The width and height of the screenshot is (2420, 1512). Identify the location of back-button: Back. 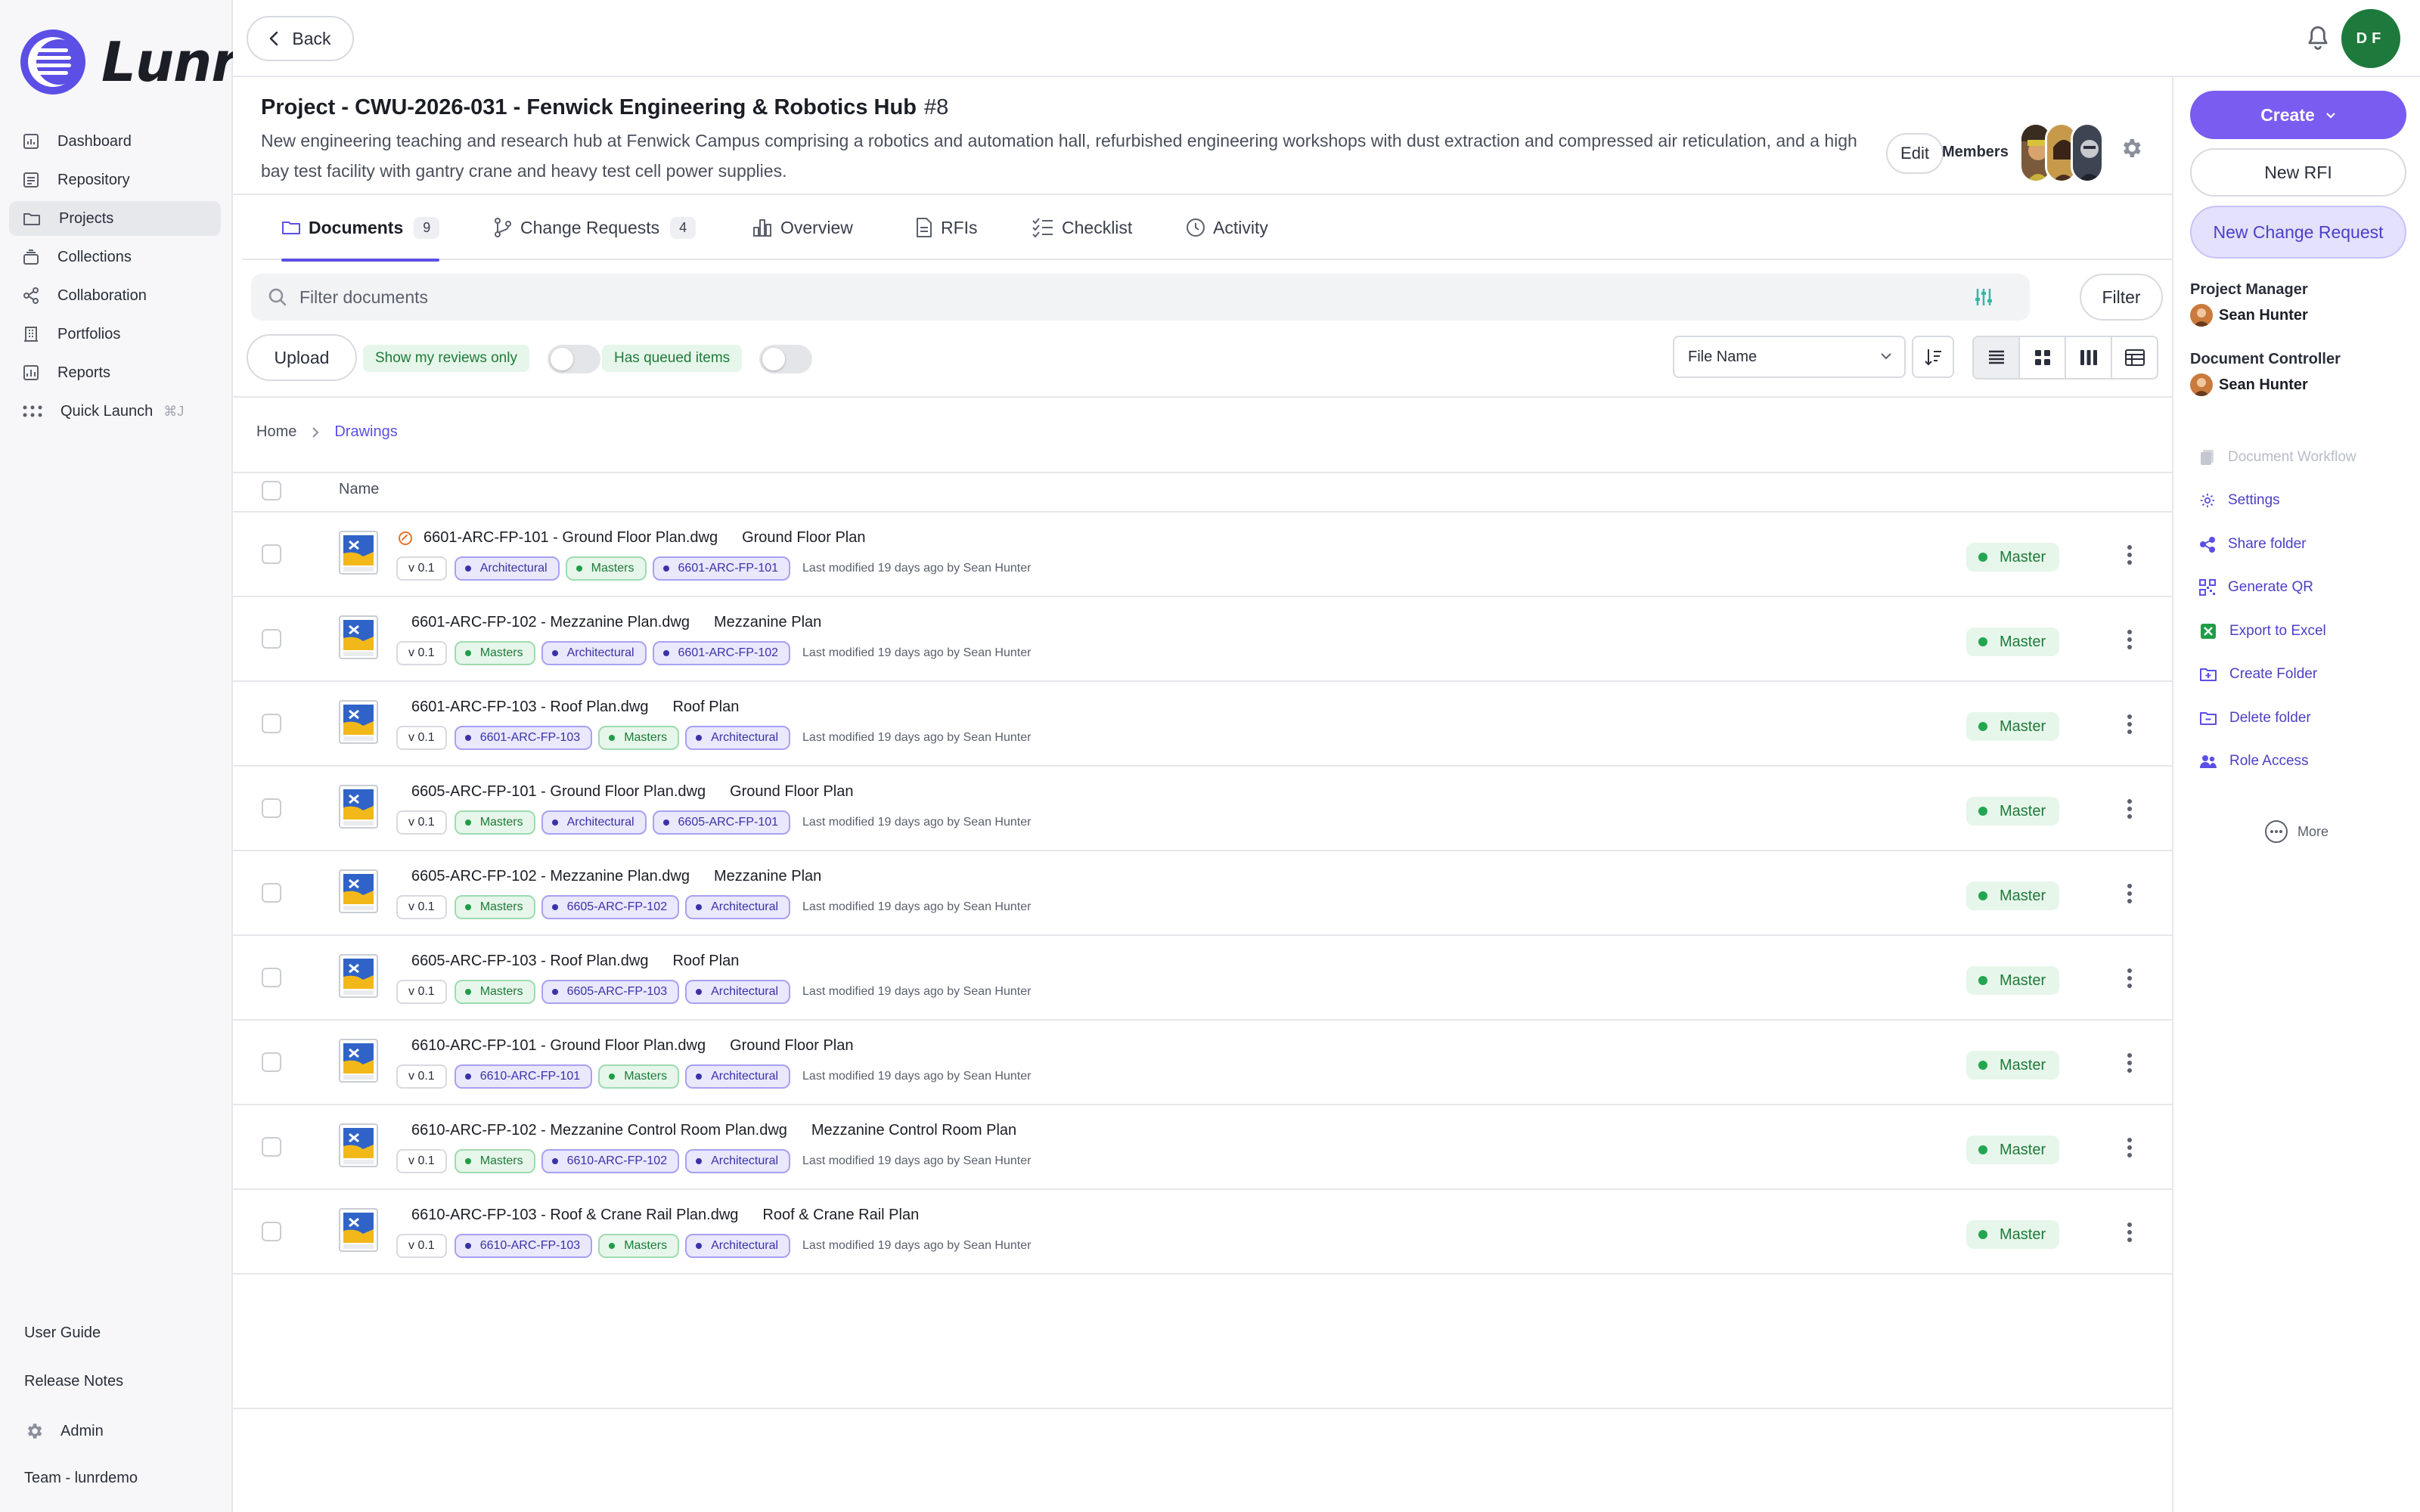
(300, 38).